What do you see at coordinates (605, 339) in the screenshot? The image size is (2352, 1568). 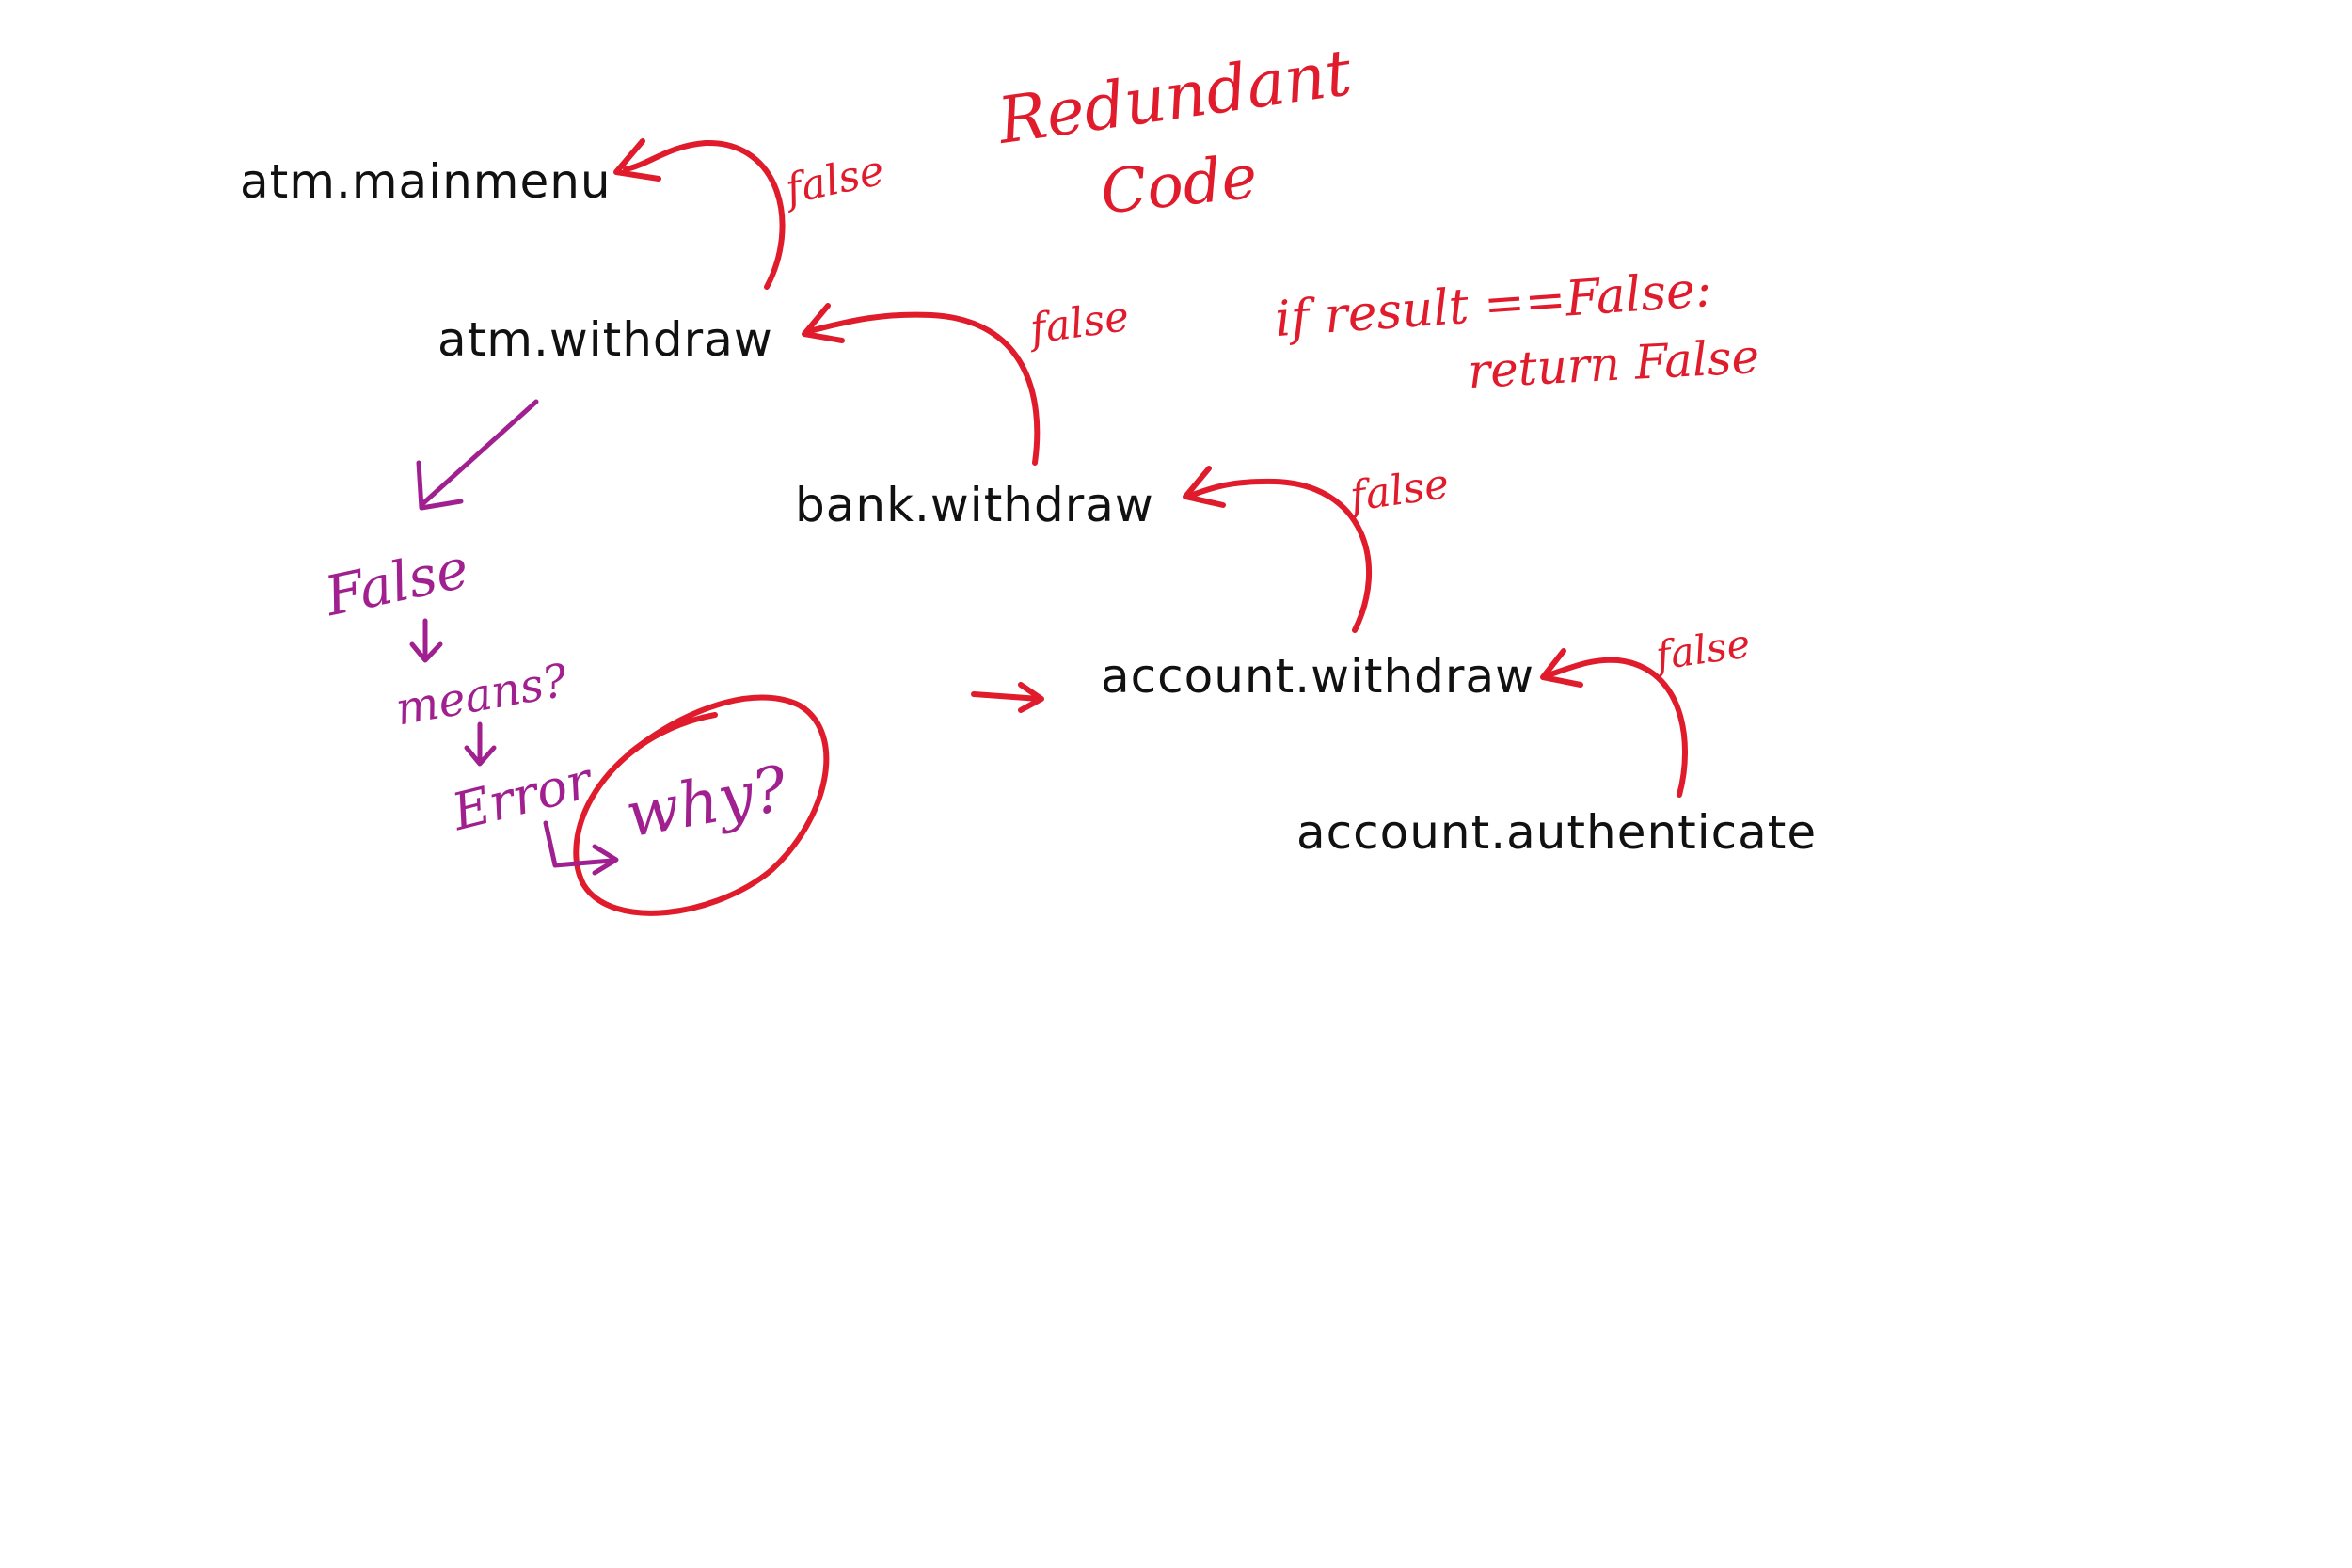 I see `node-atm-withdraw: atm.withdraw` at bounding box center [605, 339].